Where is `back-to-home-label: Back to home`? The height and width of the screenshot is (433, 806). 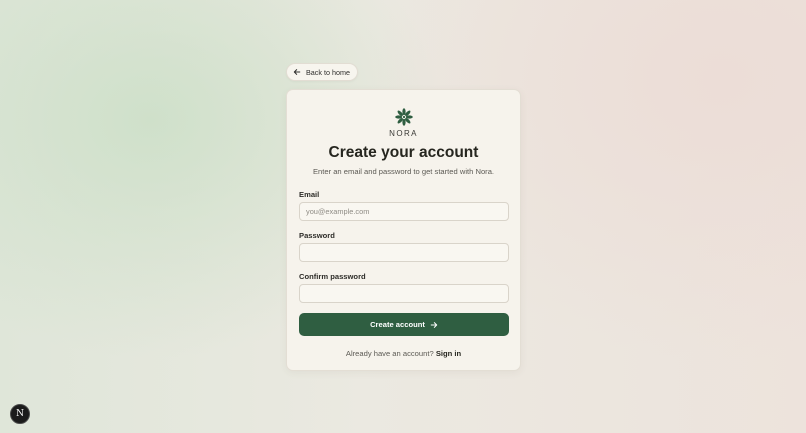 back-to-home-label: Back to home is located at coordinates (328, 72).